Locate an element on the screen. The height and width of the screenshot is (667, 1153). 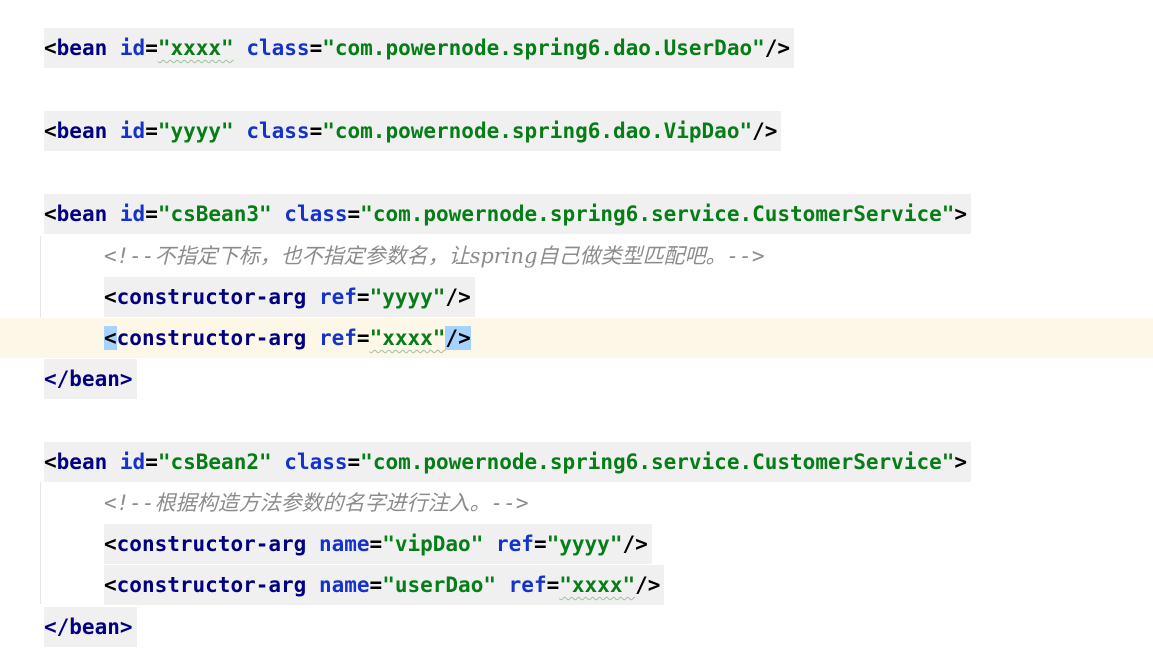
code-line-7: </bean> is located at coordinates (576, 379).